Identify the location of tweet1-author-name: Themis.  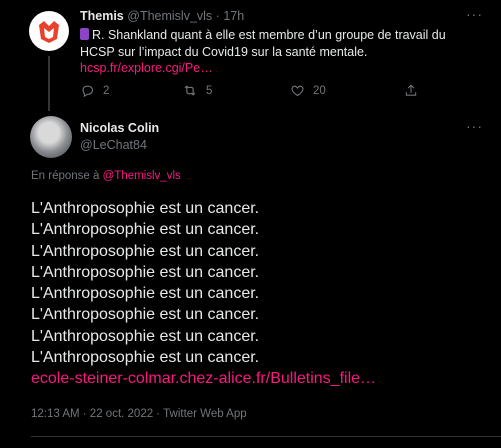
(102, 16).